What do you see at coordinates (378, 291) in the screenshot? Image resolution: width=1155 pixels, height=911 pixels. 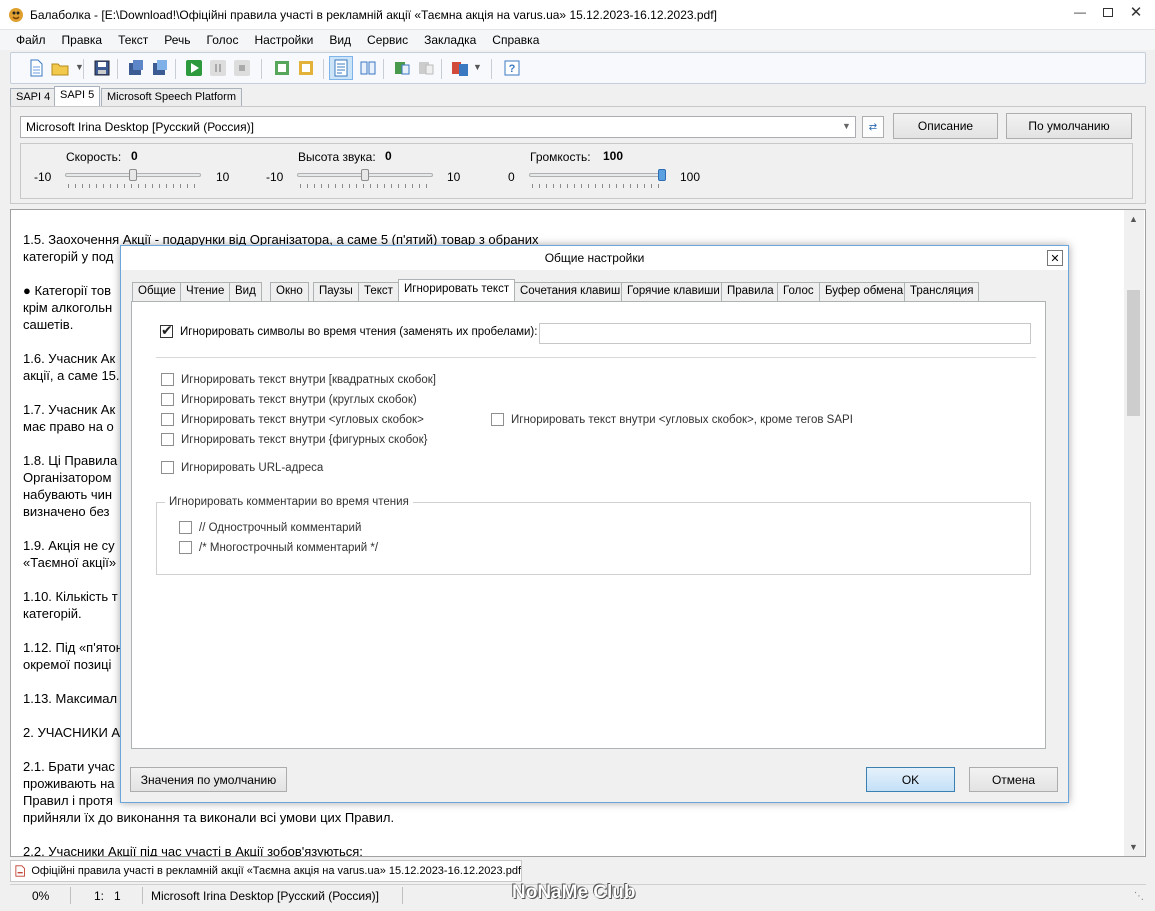 I see `tab-text: Текст` at bounding box center [378, 291].